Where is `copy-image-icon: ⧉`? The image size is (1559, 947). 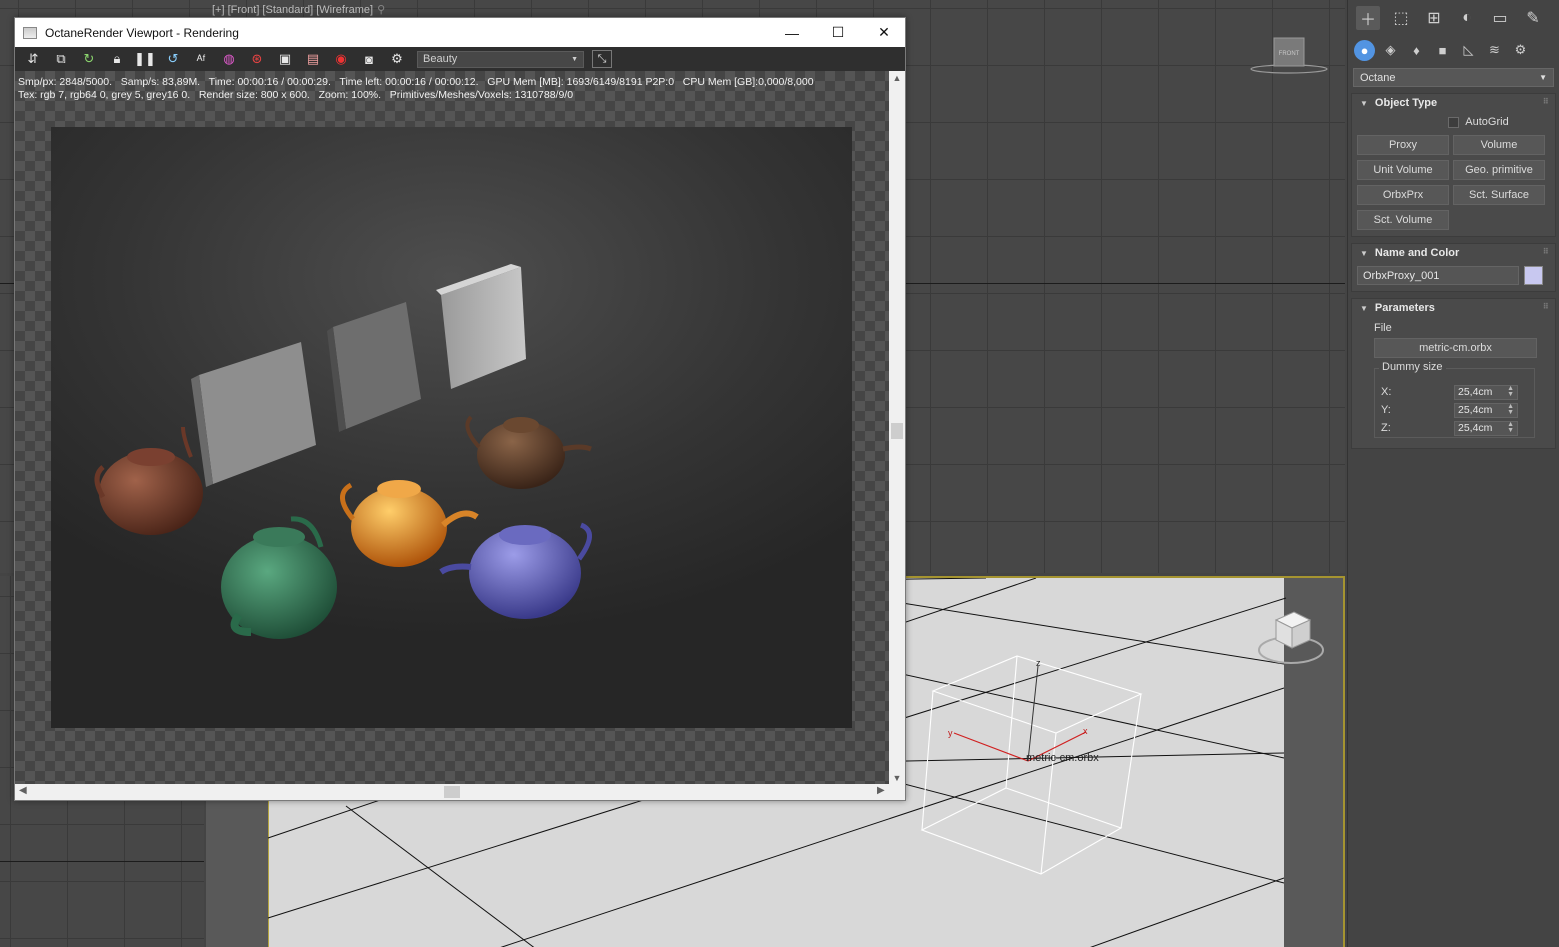 copy-image-icon: ⧉ is located at coordinates (61, 59).